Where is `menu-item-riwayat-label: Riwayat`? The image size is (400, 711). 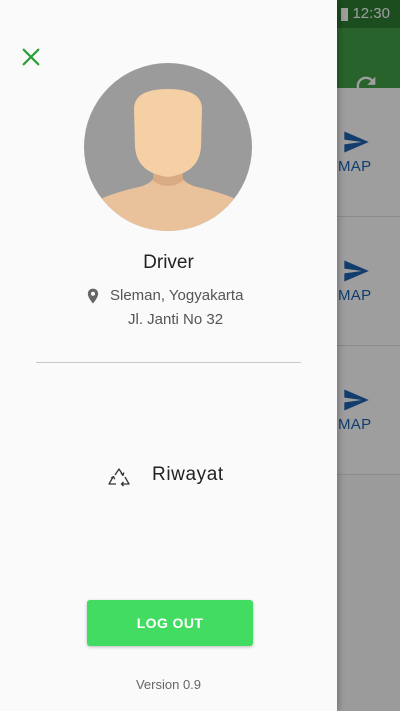 menu-item-riwayat-label: Riwayat is located at coordinates (188, 474).